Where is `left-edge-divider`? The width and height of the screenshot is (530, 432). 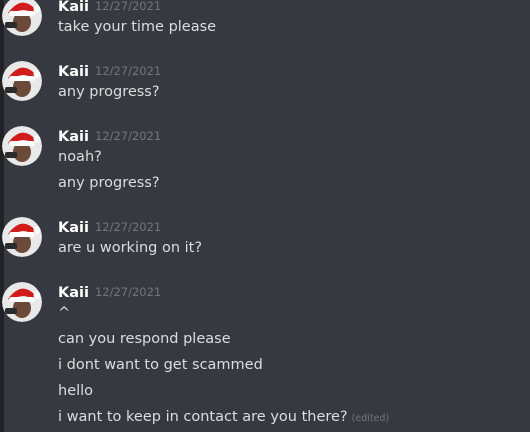
left-edge-divider is located at coordinates (2, 216).